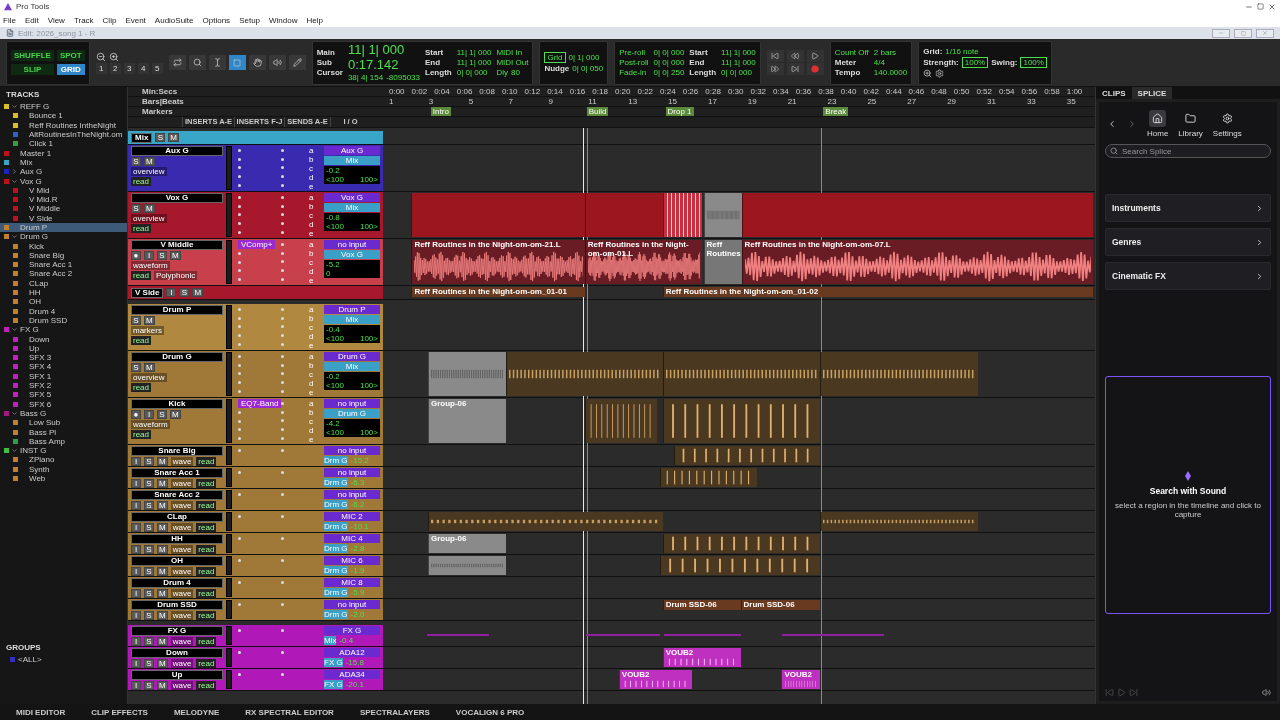 Image resolution: width=1280 pixels, height=720 pixels. I want to click on track-name: OH, so click(177, 561).